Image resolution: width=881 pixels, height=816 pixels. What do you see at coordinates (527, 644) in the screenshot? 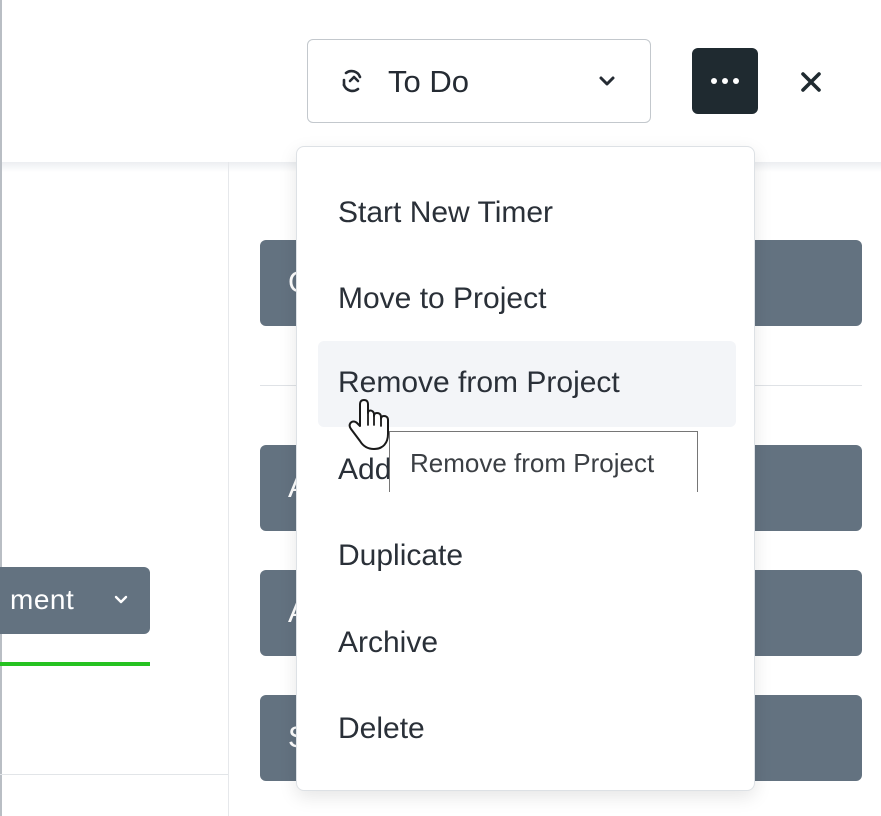
I see `menu-item-archive: Archive` at bounding box center [527, 644].